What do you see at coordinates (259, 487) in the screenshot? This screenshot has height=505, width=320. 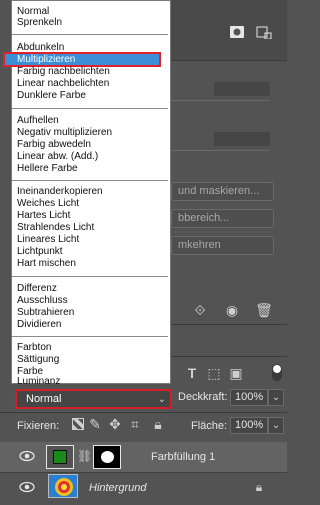 I see `layer-lock-icon: 🔒︎` at bounding box center [259, 487].